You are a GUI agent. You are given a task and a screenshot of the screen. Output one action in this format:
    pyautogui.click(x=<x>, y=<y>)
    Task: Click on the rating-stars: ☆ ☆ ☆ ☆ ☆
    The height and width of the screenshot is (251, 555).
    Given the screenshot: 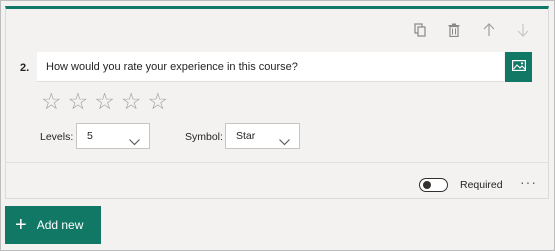 What is the action you would take?
    pyautogui.click(x=104, y=102)
    